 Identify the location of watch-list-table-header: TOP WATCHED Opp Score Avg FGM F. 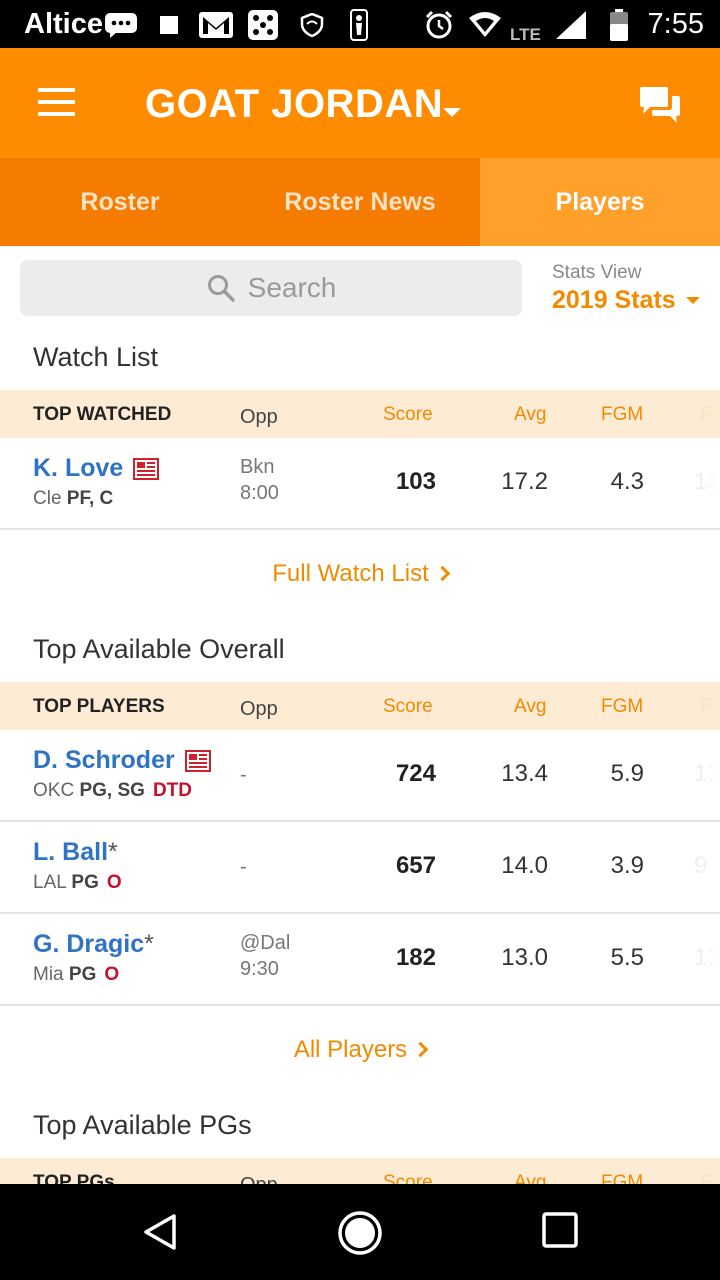
(360, 414).